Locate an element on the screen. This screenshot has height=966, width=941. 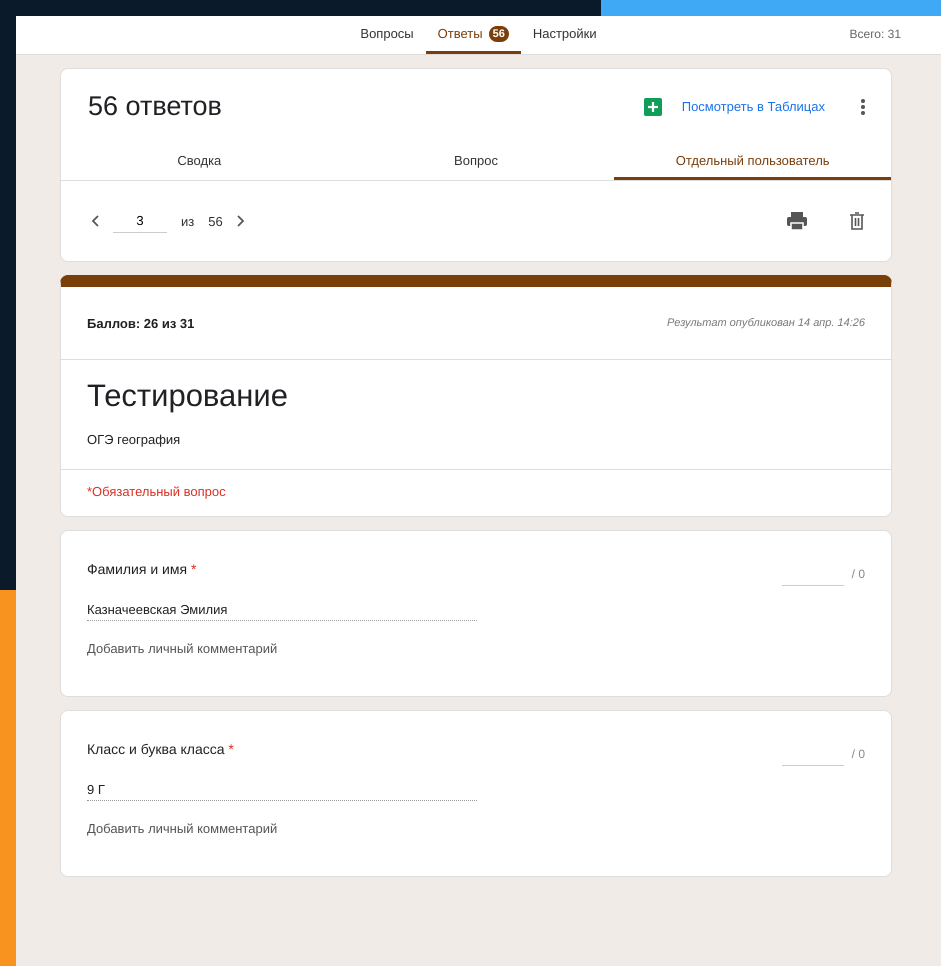
response-tab: Отдельный пользователь is located at coordinates (753, 162).